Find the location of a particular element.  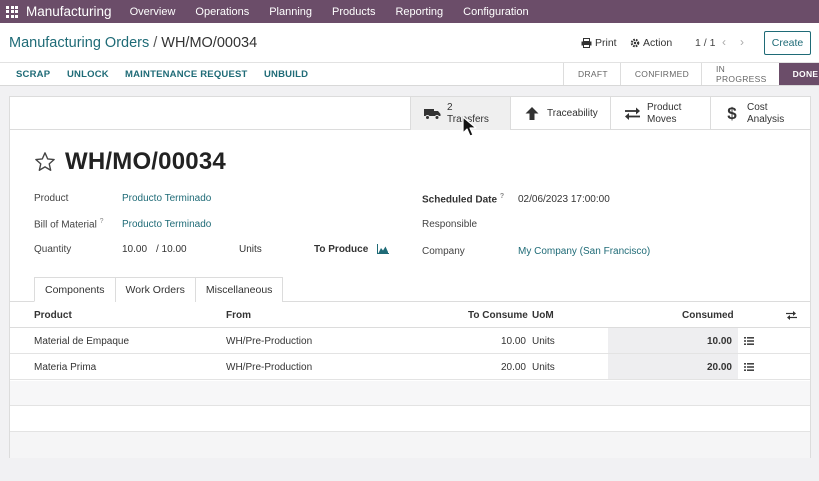

tab-components: Components is located at coordinates (75, 289).